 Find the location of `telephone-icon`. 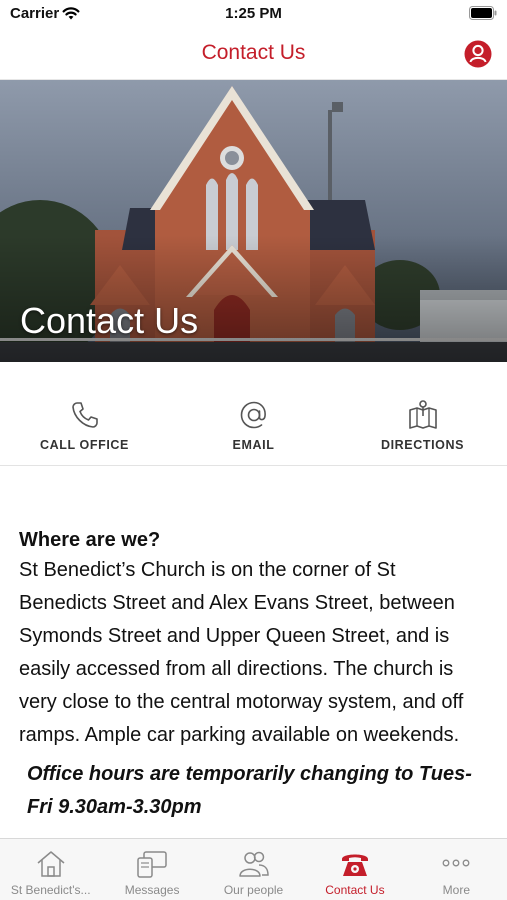

telephone-icon is located at coordinates (354, 865).